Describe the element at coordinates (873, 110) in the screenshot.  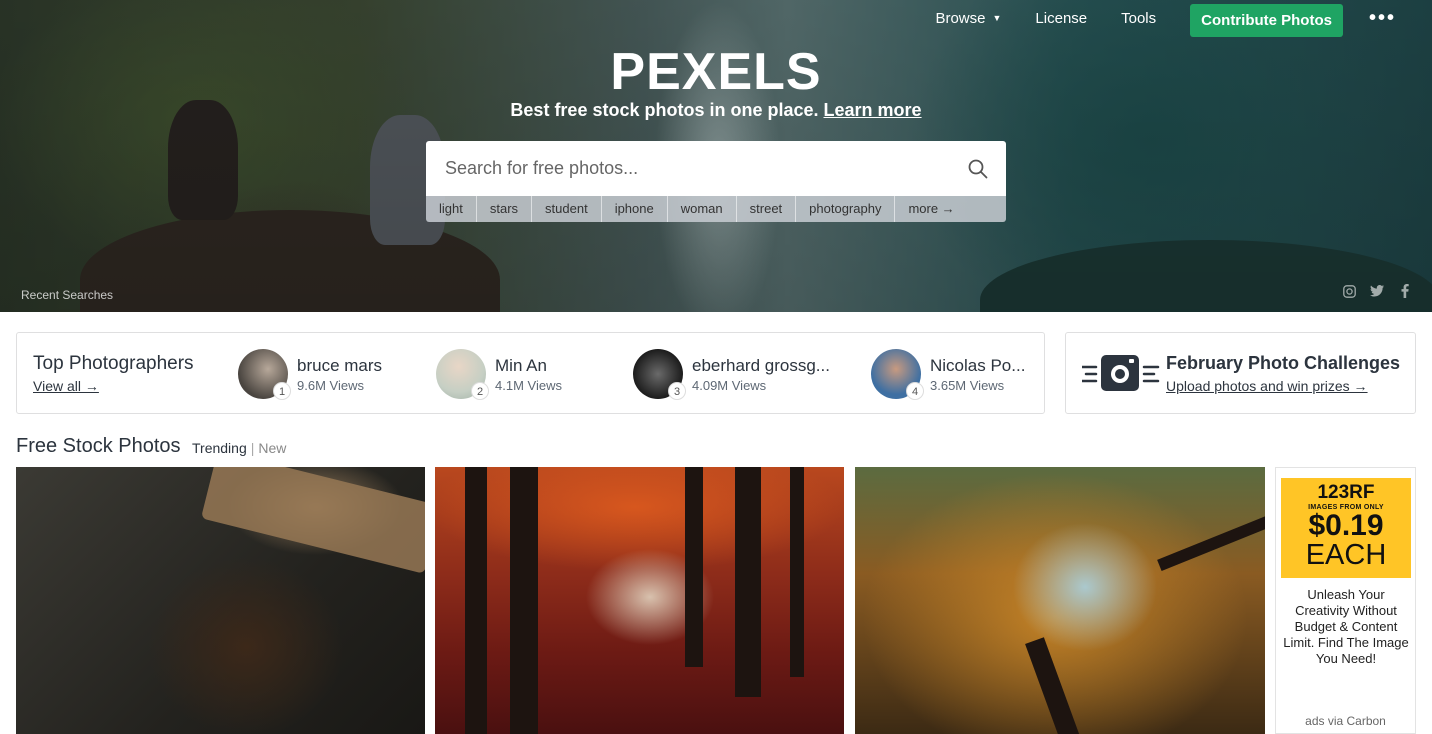
I see `learn-more-link: Learn more` at that location.